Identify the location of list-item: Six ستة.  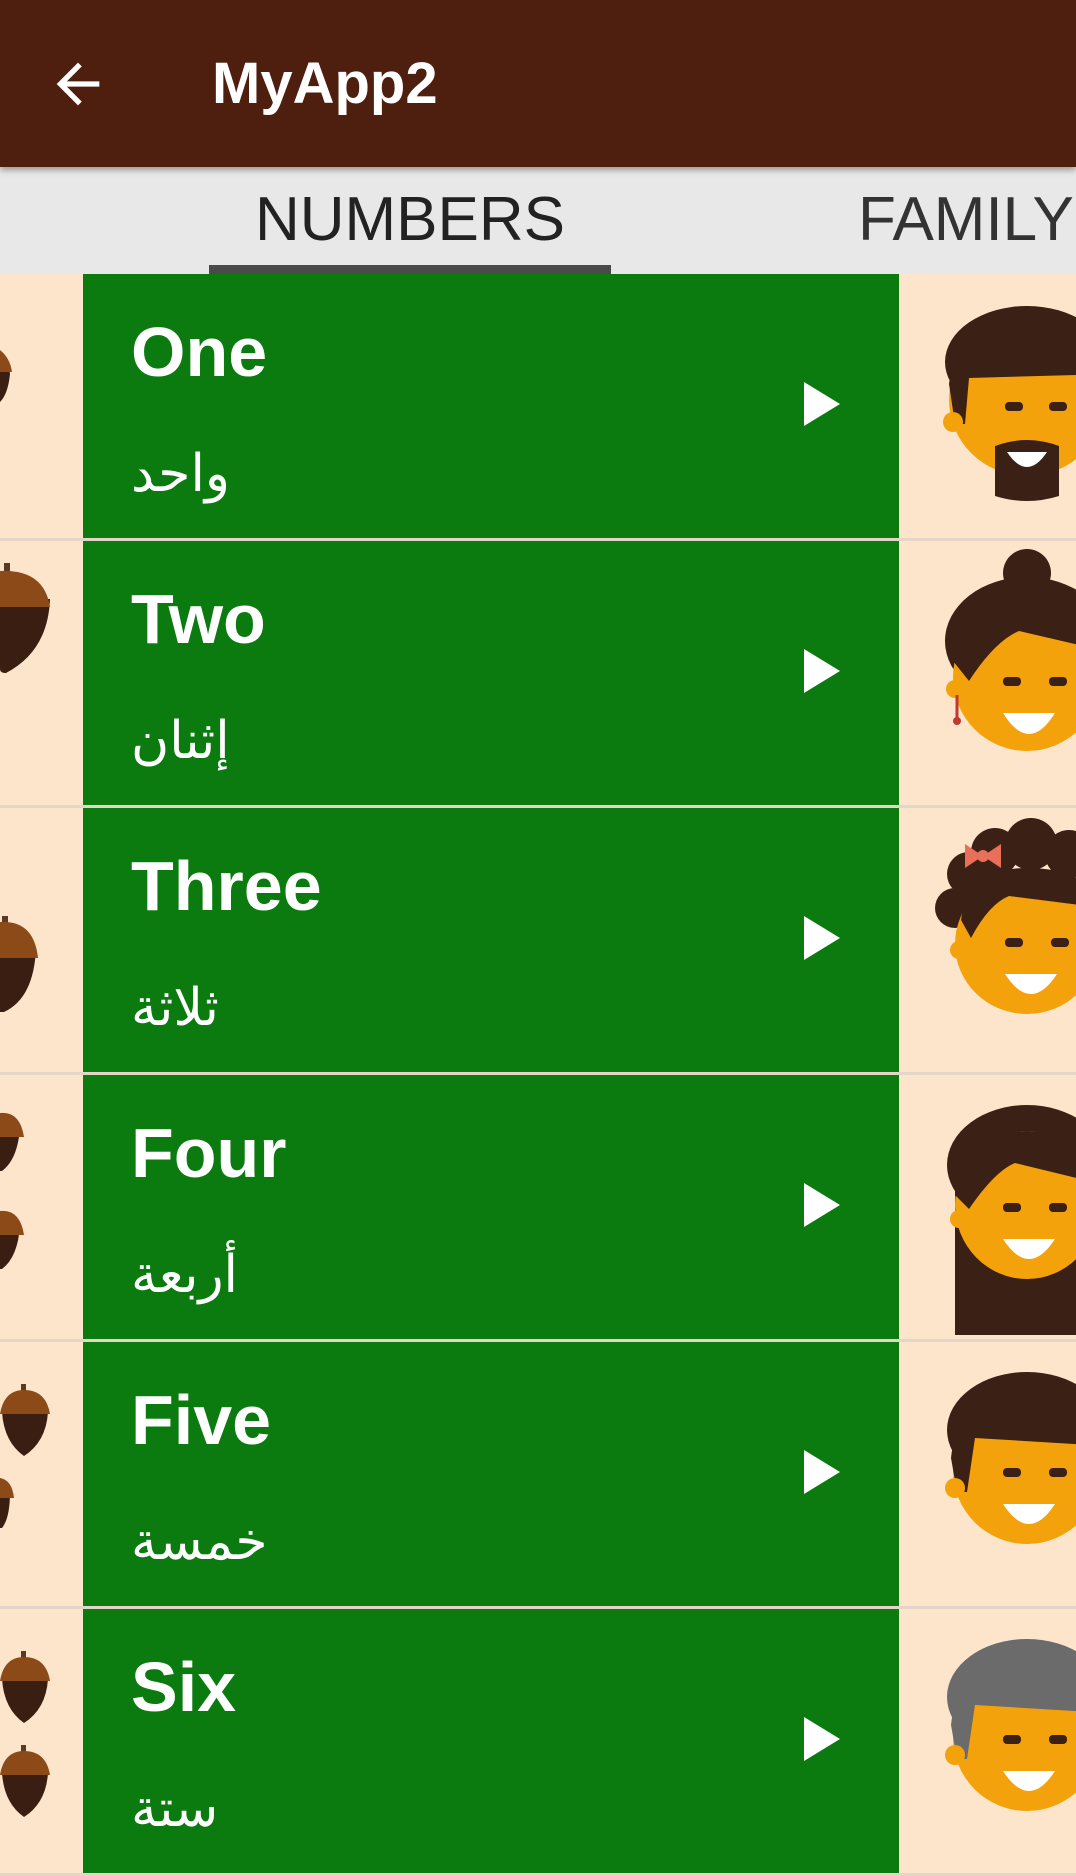
(538, 1742).